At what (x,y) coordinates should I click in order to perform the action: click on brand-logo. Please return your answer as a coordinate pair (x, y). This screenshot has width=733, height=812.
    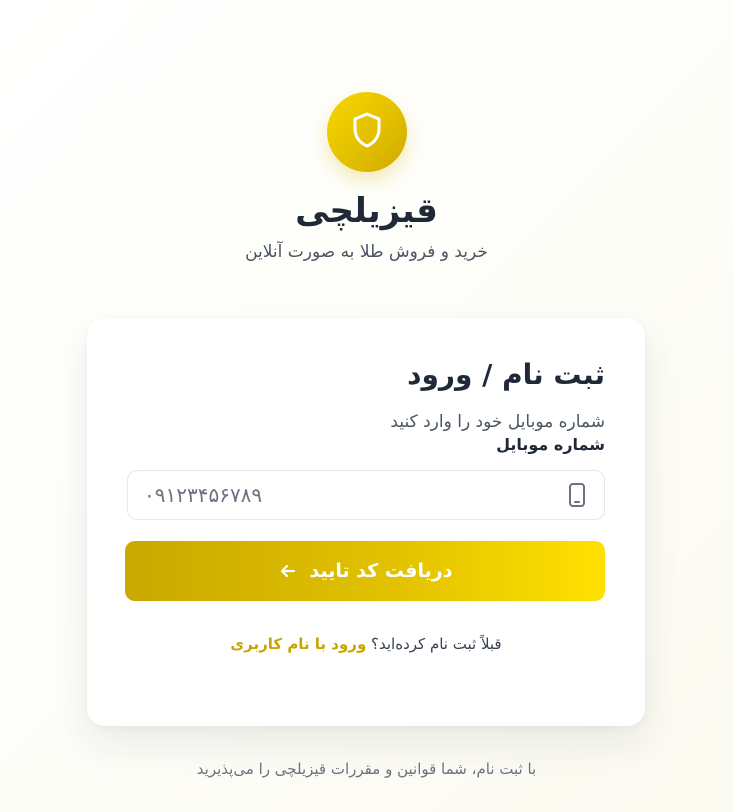
    Looking at the image, I should click on (366, 132).